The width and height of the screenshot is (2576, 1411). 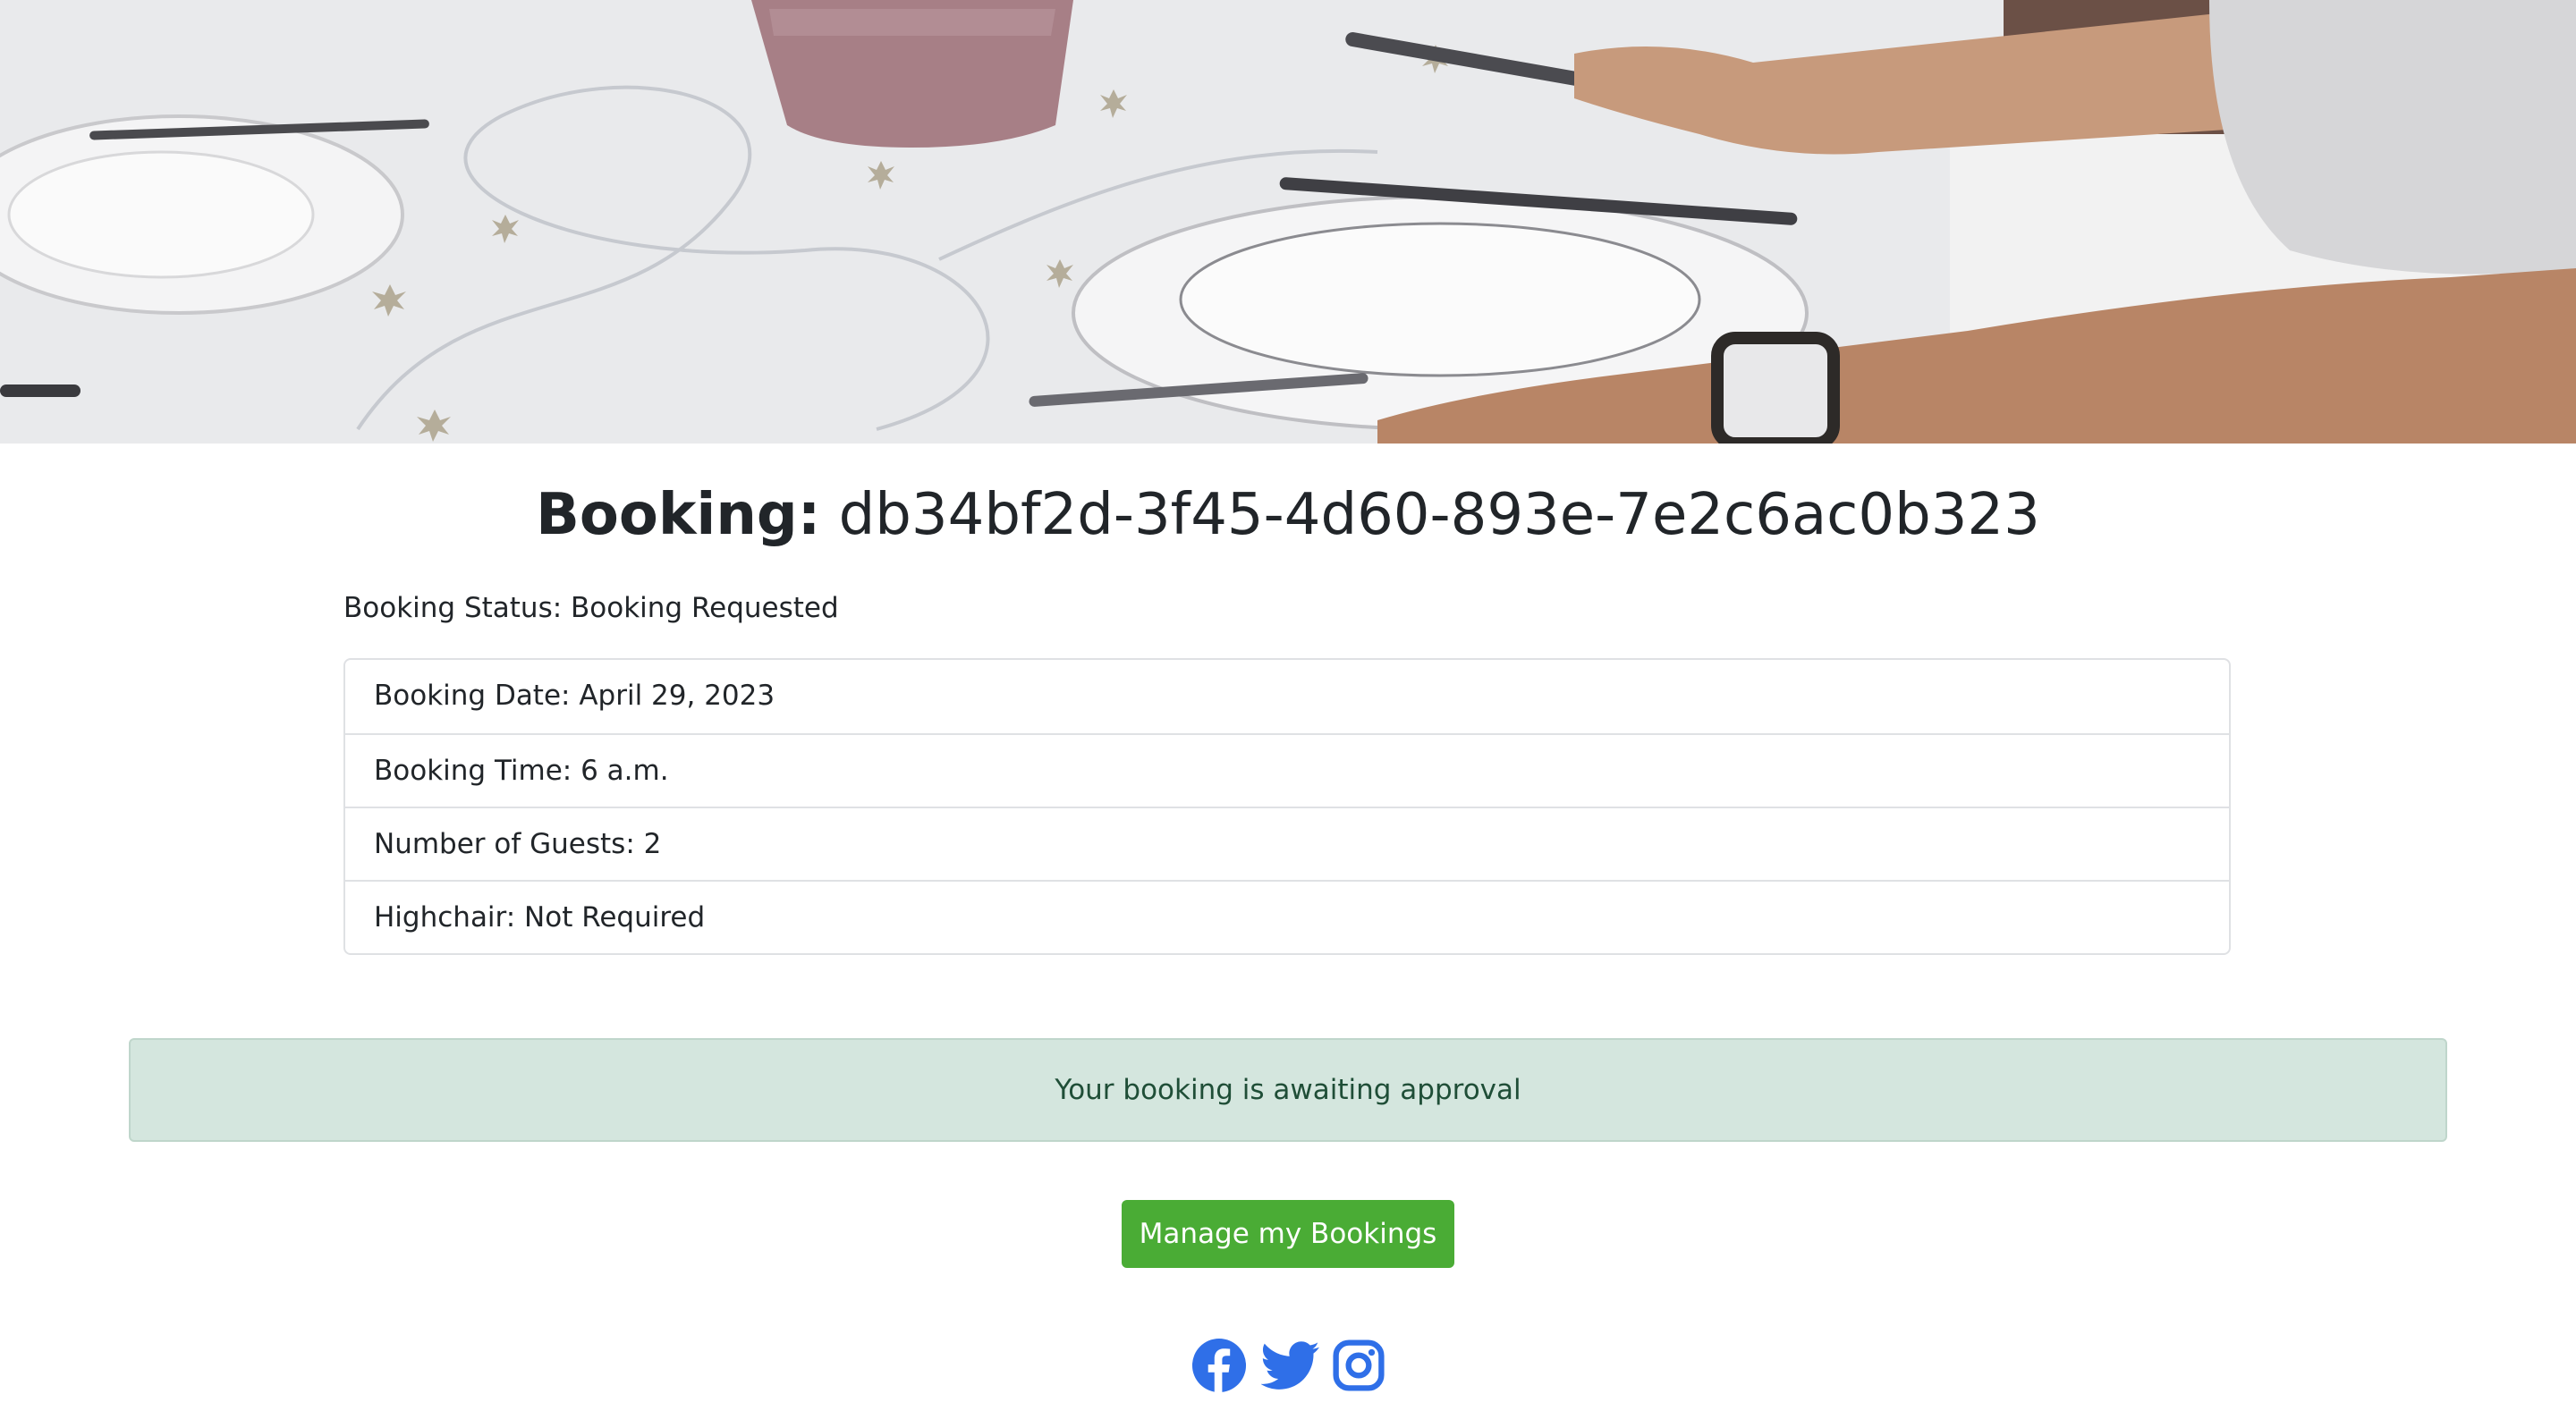 What do you see at coordinates (1359, 1365) in the screenshot?
I see `instagram-icon` at bounding box center [1359, 1365].